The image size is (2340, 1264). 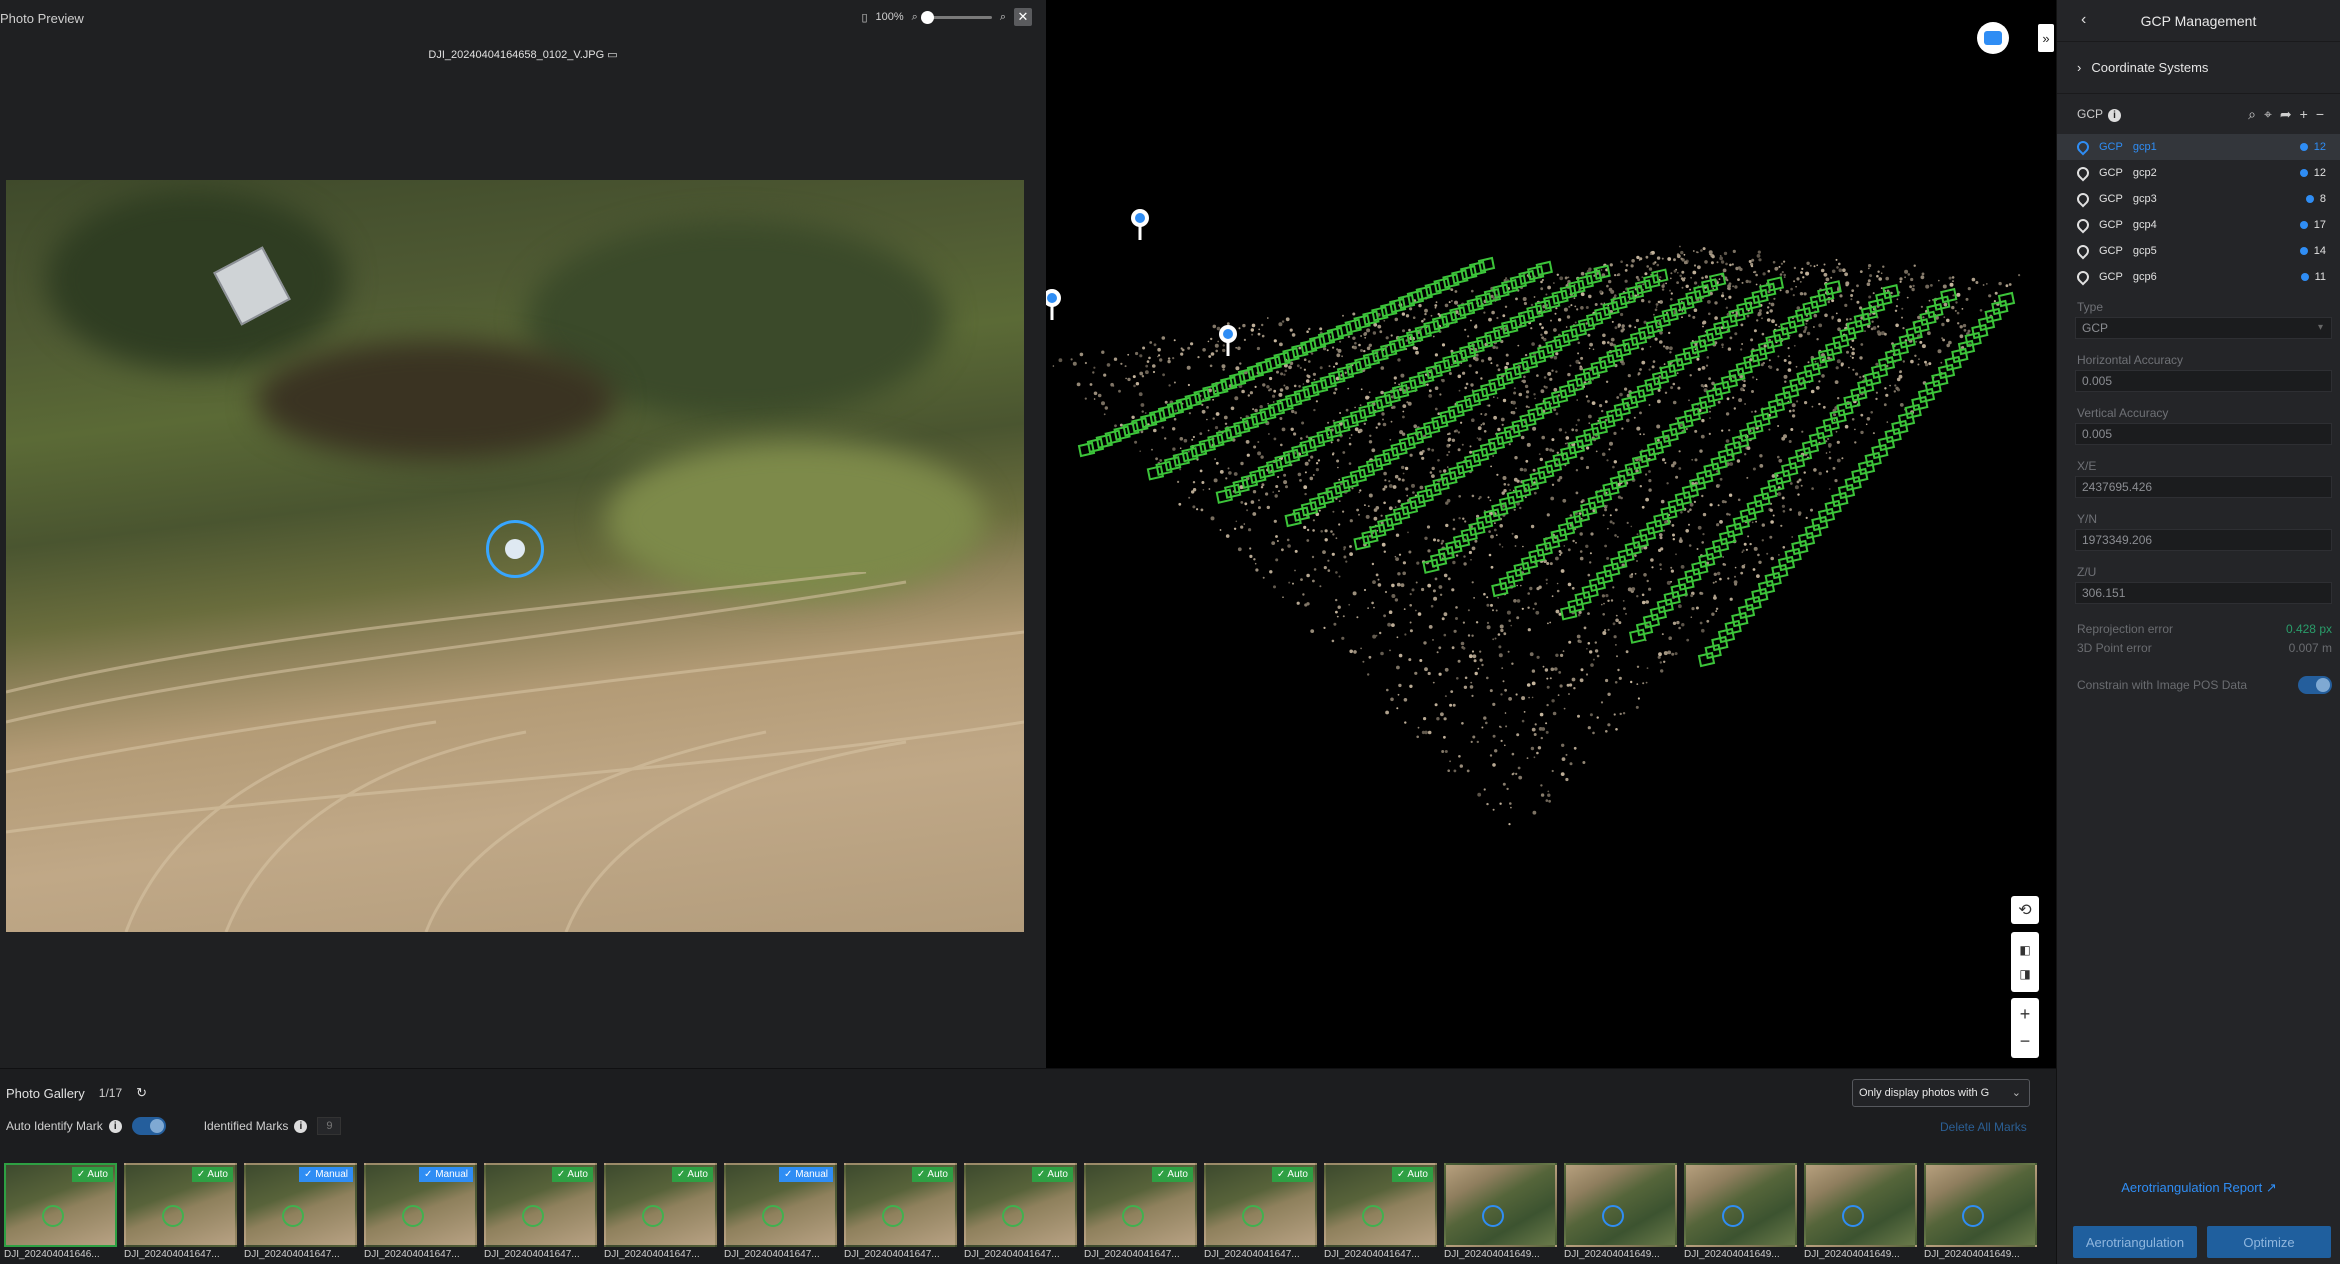 What do you see at coordinates (2286, 114) in the screenshot?
I see `share-icon: ➦` at bounding box center [2286, 114].